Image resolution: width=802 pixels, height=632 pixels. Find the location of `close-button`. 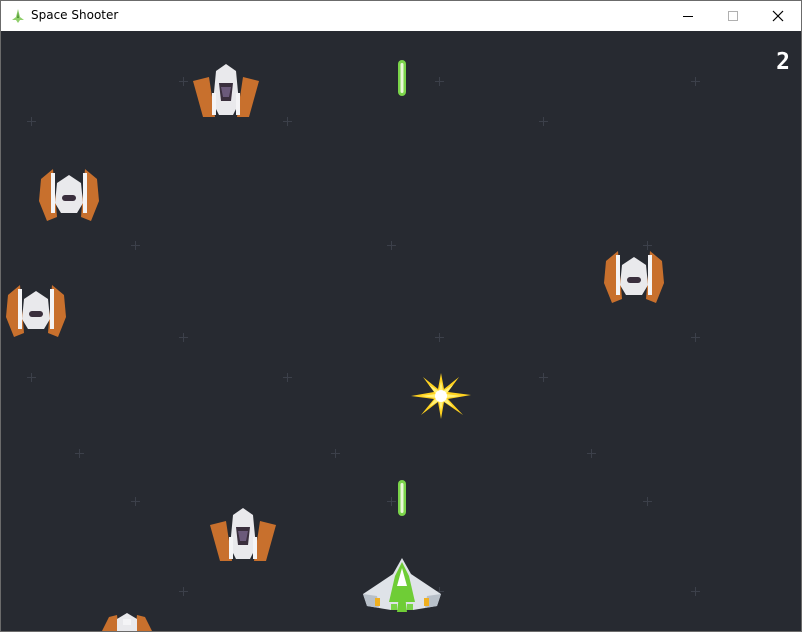

close-button is located at coordinates (778, 16).